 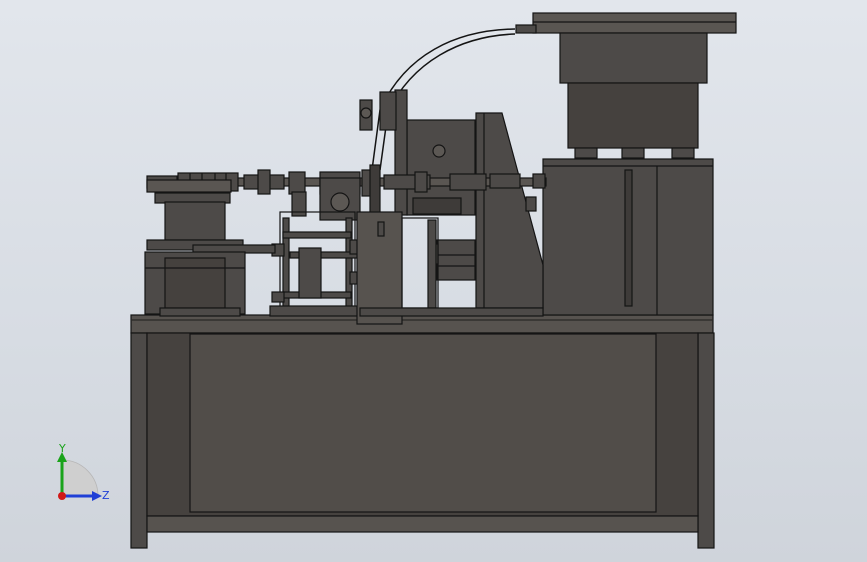 What do you see at coordinates (80, 478) in the screenshot?
I see `triad-arc` at bounding box center [80, 478].